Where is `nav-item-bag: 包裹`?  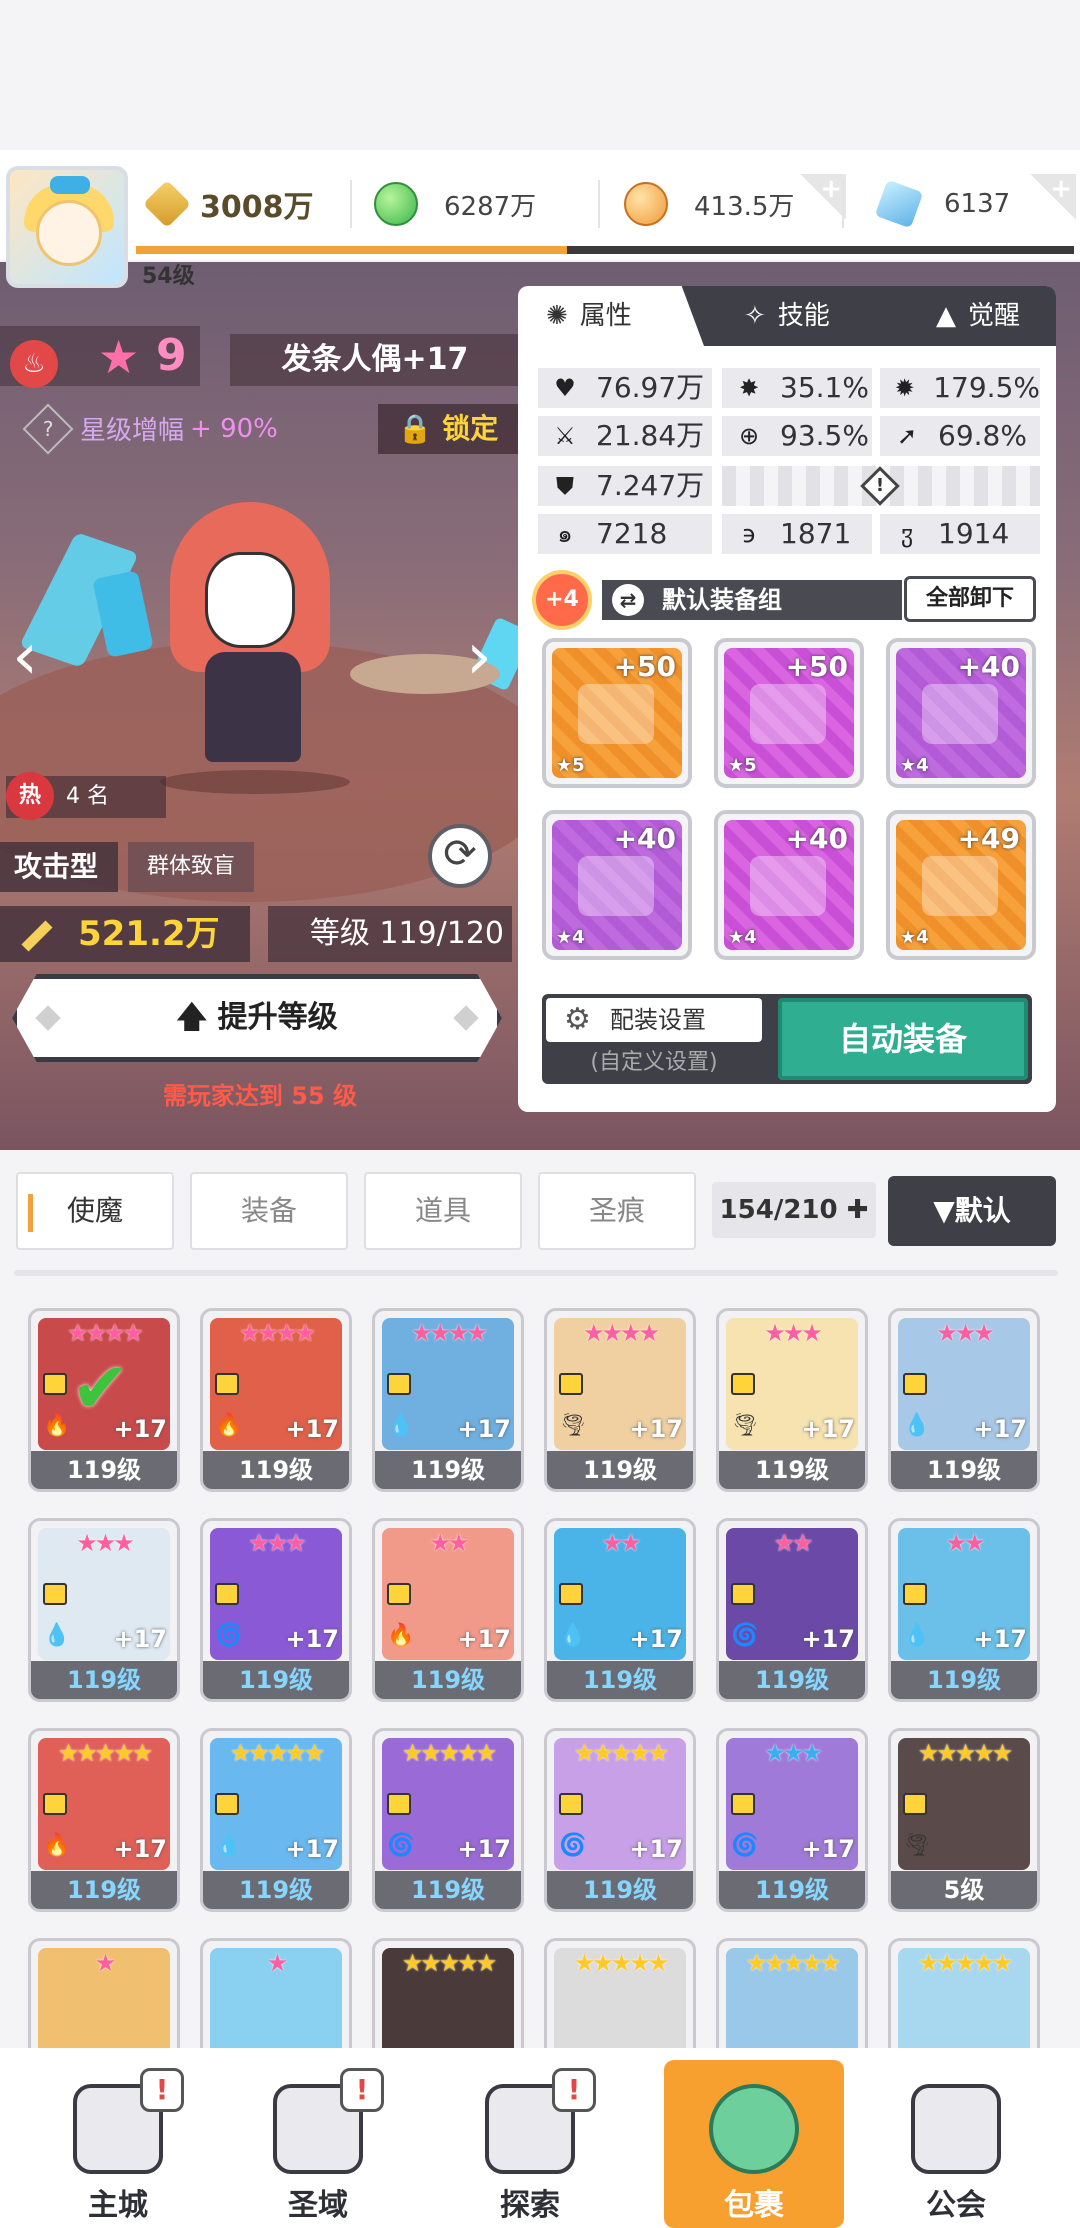
nav-item-bag: 包裹 is located at coordinates (754, 2144).